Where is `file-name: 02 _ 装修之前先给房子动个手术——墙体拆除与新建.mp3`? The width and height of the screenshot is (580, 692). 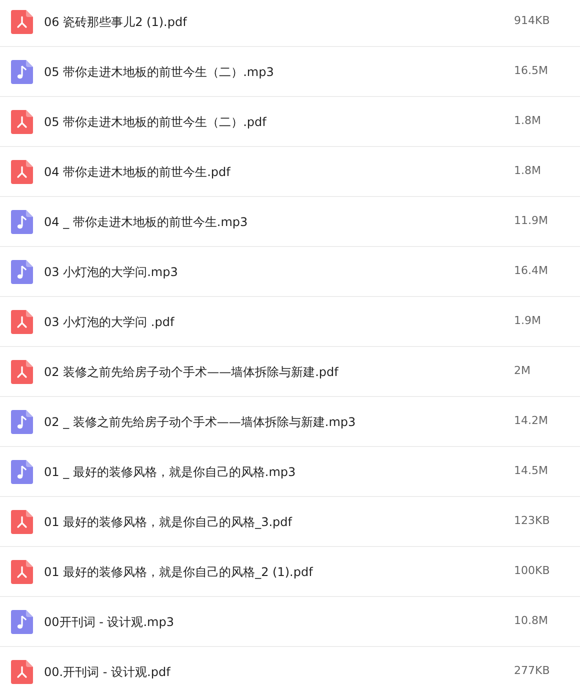 file-name: 02 _ 装修之前先给房子动个手术——墙体拆除与新建.mp3 is located at coordinates (200, 421).